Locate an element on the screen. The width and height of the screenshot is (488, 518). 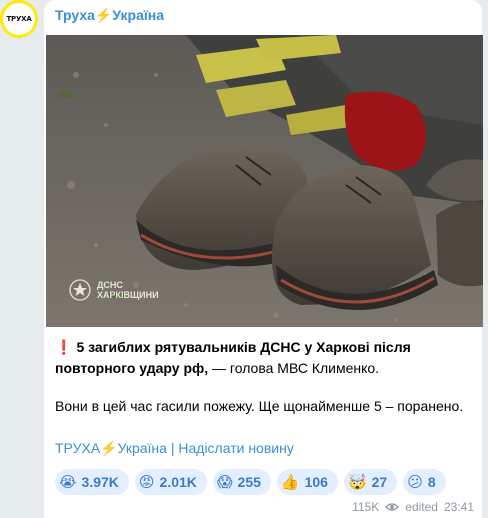
exploding-head-icon: 🤯 is located at coordinates (357, 481).